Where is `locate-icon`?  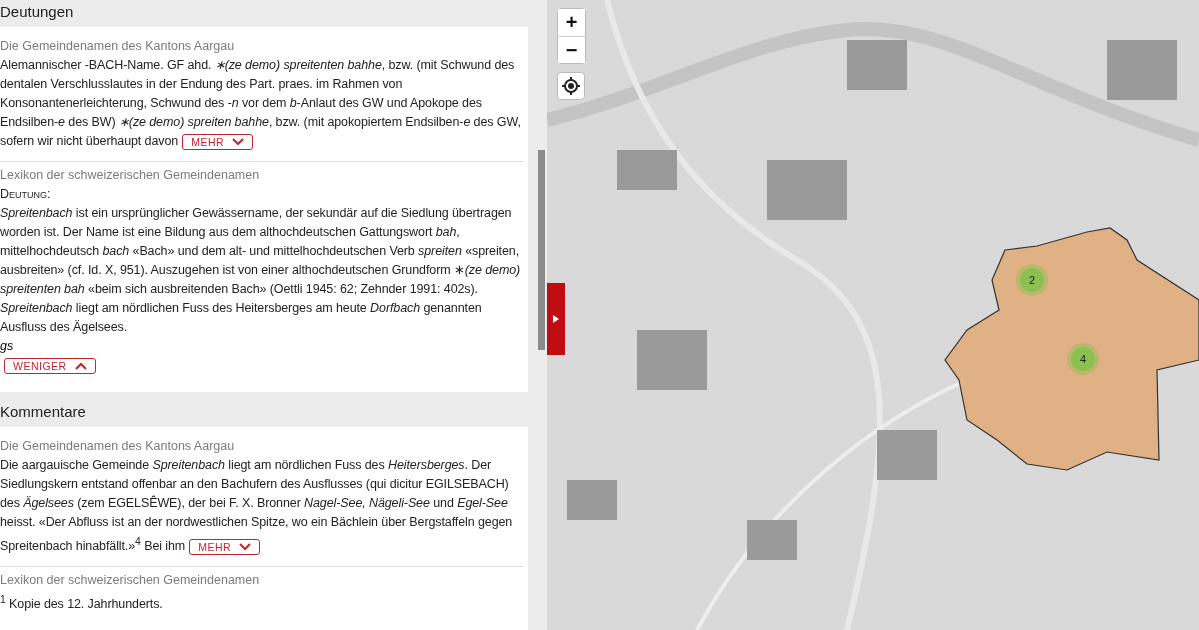 locate-icon is located at coordinates (571, 86).